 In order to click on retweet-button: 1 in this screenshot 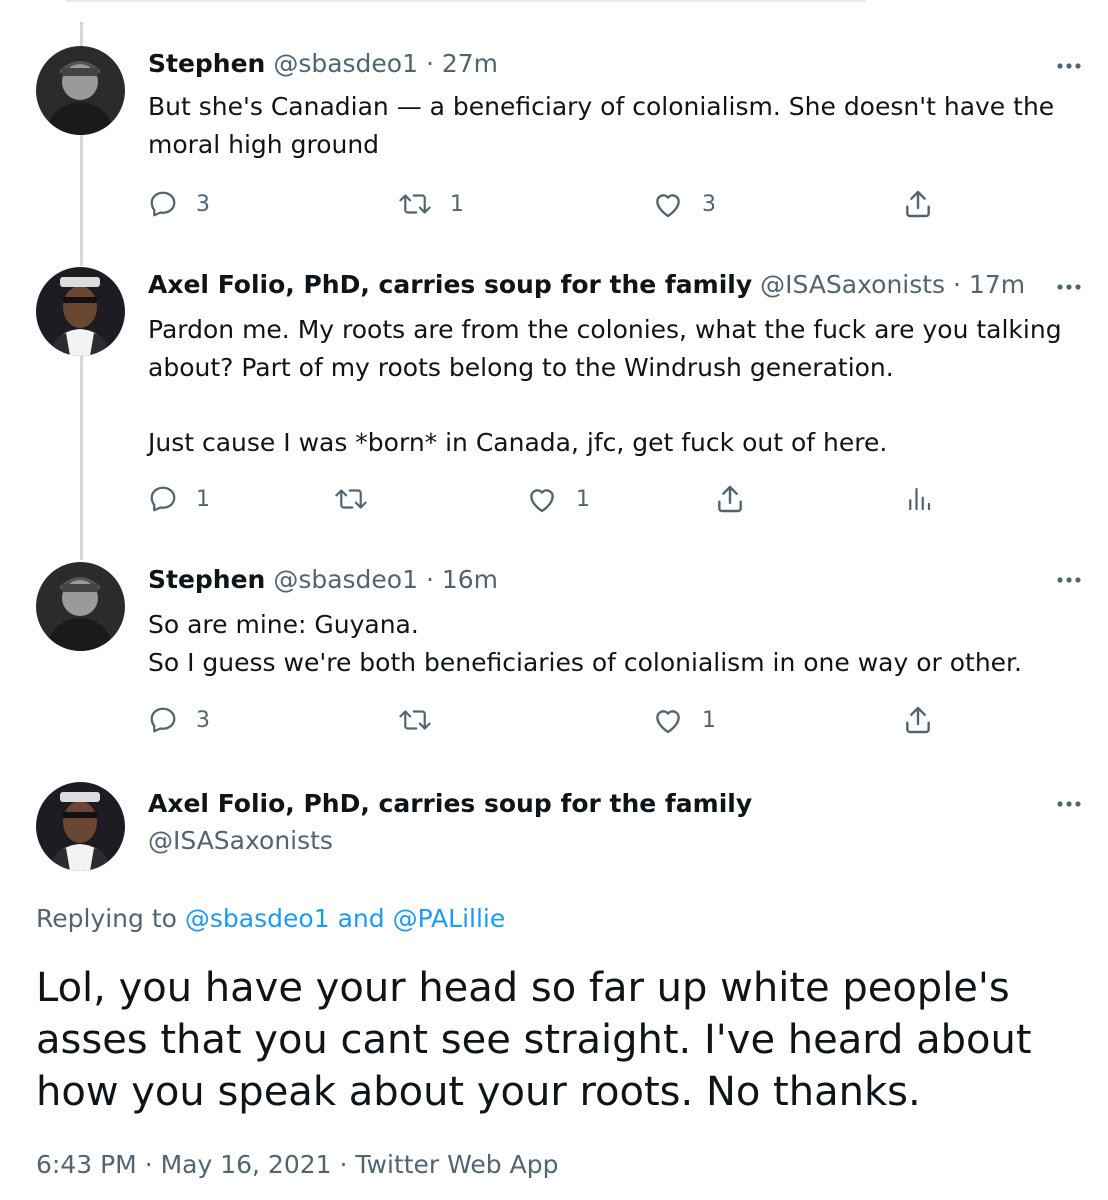, I will do `click(431, 204)`.